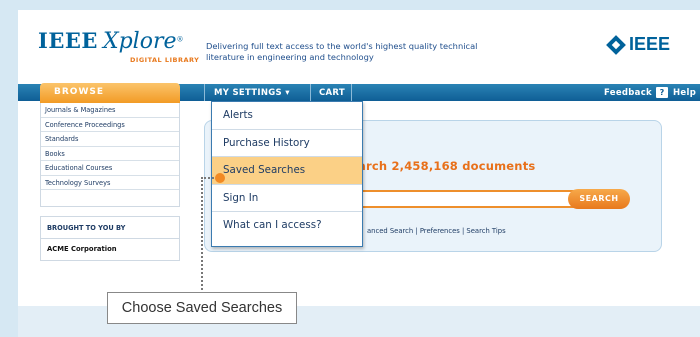 This screenshot has width=700, height=337. I want to click on sidebar-item-books: Books, so click(110, 154).